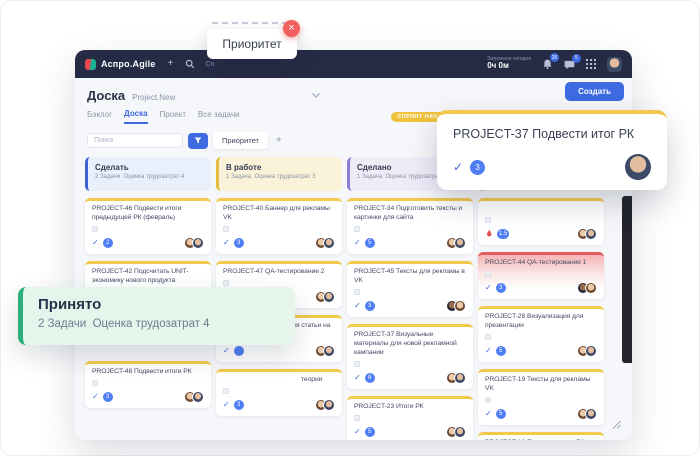 The width and height of the screenshot is (700, 456). I want to click on user-avatar, so click(614, 64).